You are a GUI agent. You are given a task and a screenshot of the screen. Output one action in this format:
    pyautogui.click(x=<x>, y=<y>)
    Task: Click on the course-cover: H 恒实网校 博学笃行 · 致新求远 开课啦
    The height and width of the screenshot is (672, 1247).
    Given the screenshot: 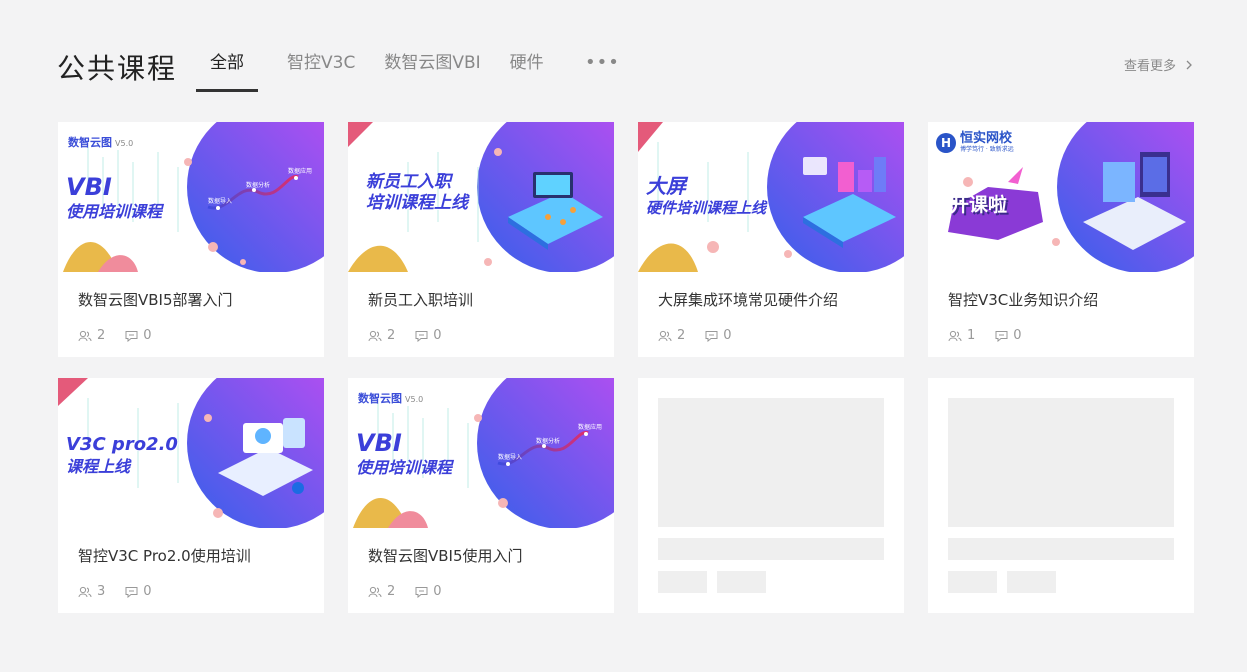 What is the action you would take?
    pyautogui.click(x=1061, y=197)
    